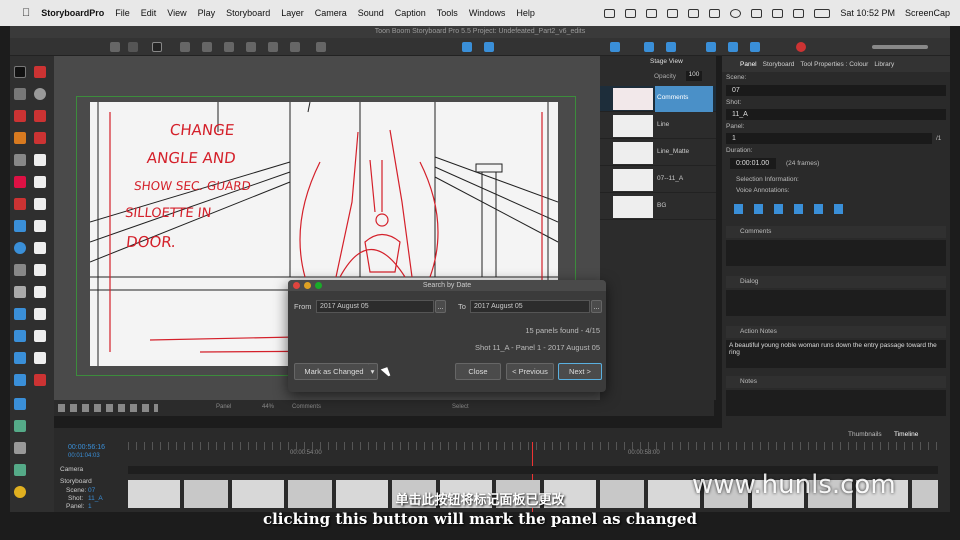 The image size is (960, 540). Describe the element at coordinates (20, 72) in the screenshot. I see `select-tool-icon` at that location.